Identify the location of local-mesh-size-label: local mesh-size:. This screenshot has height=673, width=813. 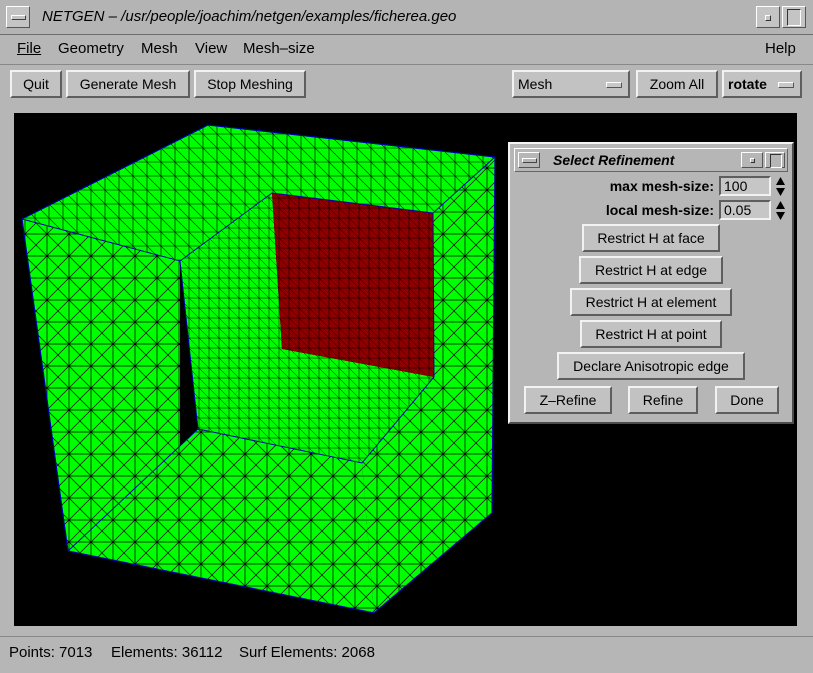
(659, 210).